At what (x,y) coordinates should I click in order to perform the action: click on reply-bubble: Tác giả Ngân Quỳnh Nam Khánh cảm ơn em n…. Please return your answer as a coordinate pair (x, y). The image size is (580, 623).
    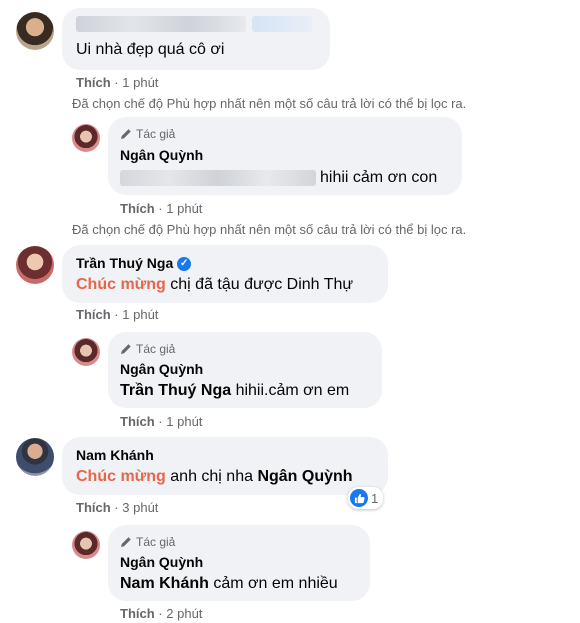
    Looking at the image, I should click on (239, 563).